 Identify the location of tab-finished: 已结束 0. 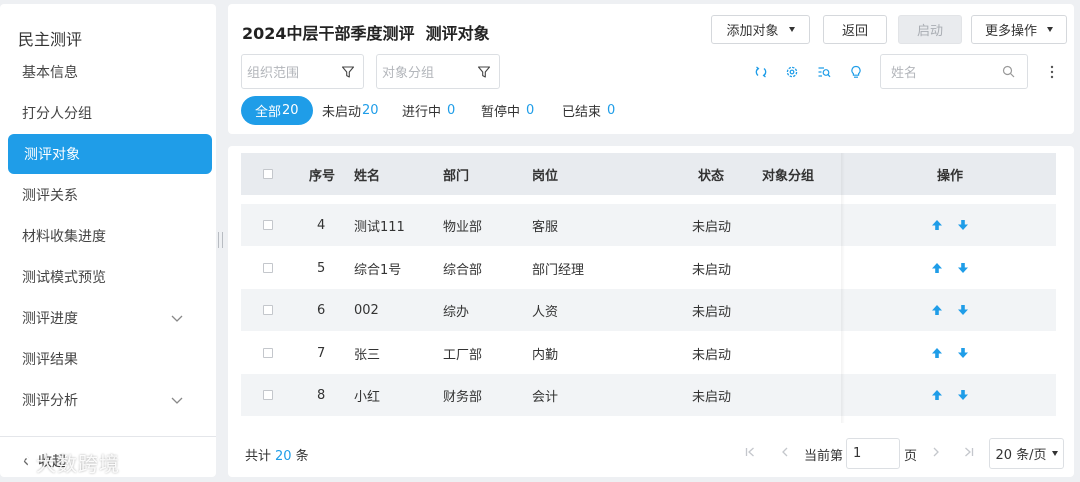
(588, 110).